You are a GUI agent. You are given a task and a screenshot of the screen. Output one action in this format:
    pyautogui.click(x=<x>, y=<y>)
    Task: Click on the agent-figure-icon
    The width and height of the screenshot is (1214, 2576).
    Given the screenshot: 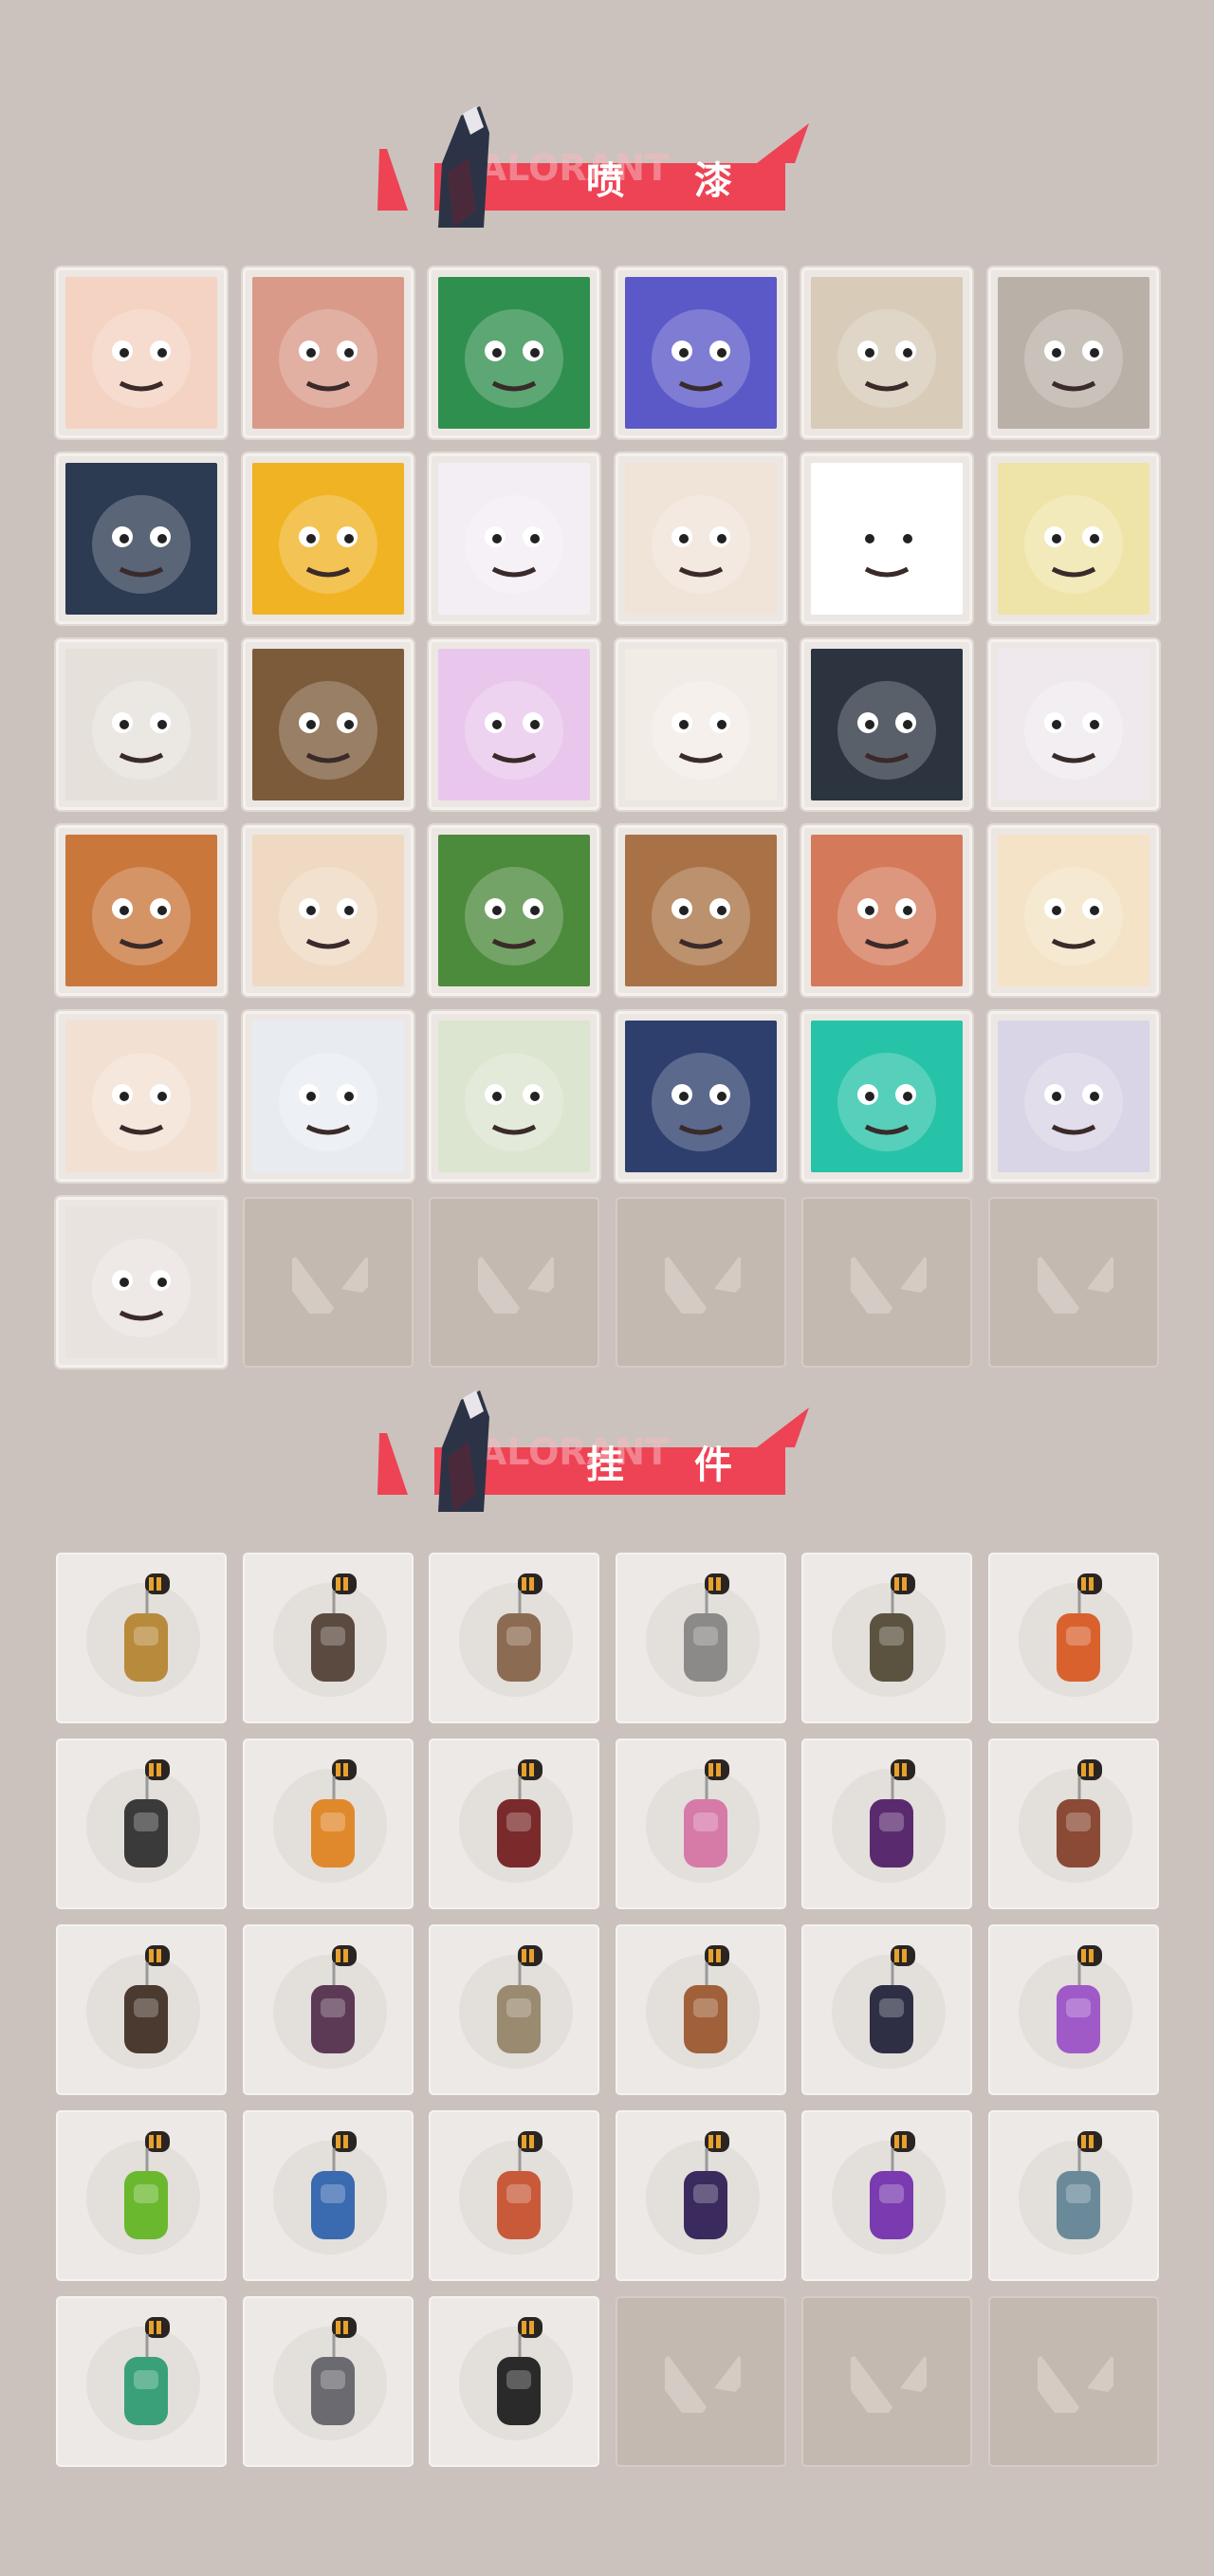 What is the action you would take?
    pyautogui.click(x=463, y=1451)
    